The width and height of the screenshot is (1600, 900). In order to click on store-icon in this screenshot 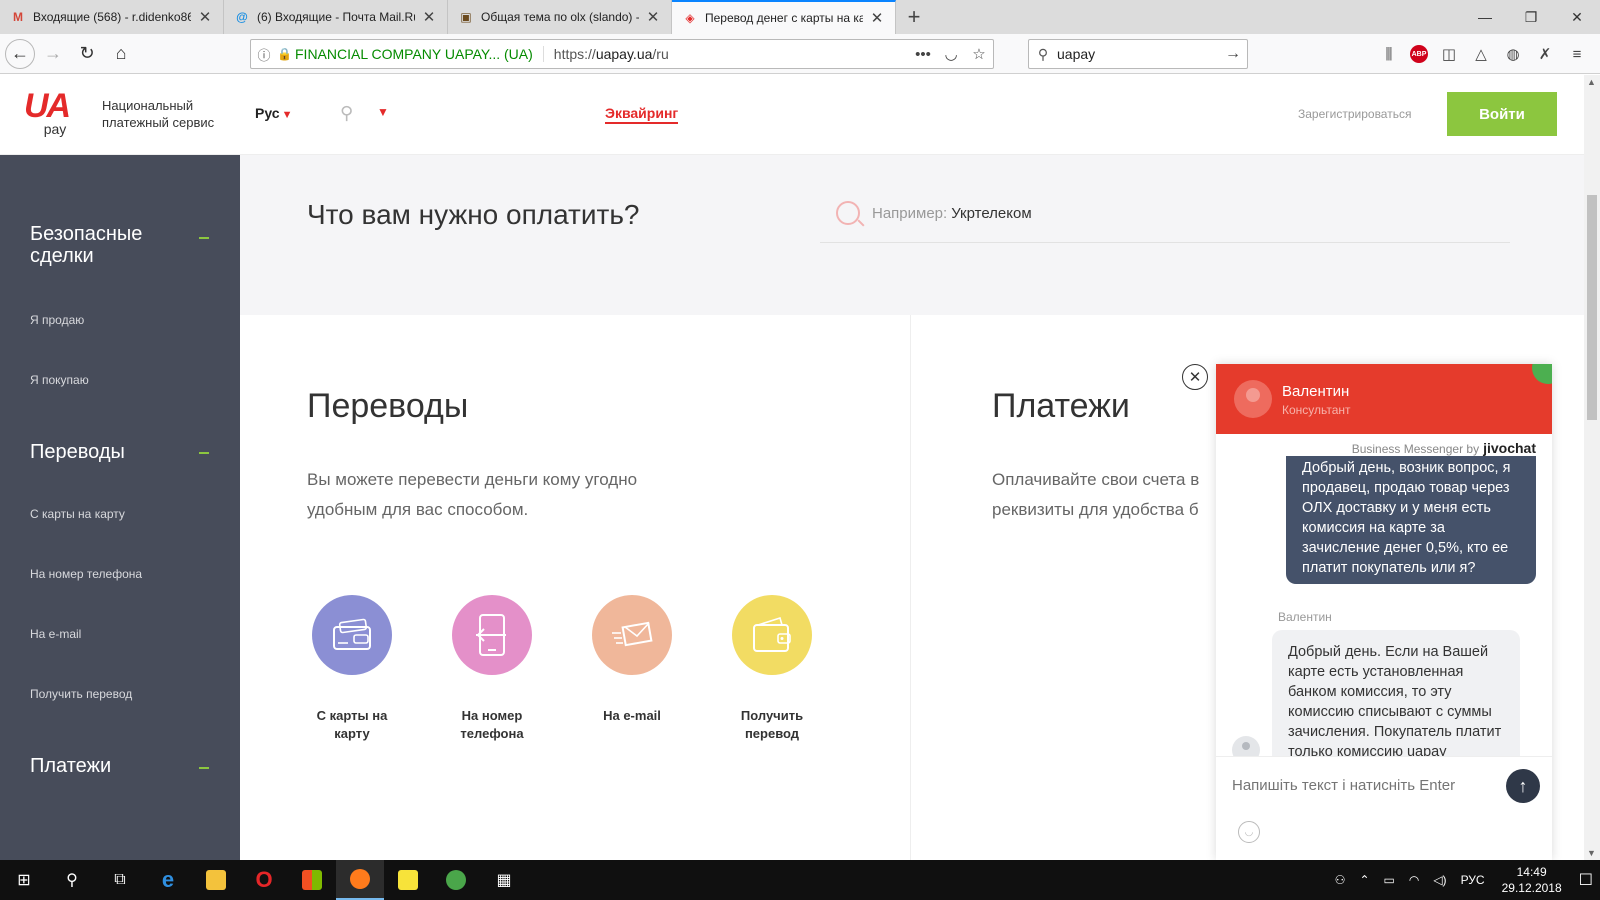, I will do `click(312, 880)`.